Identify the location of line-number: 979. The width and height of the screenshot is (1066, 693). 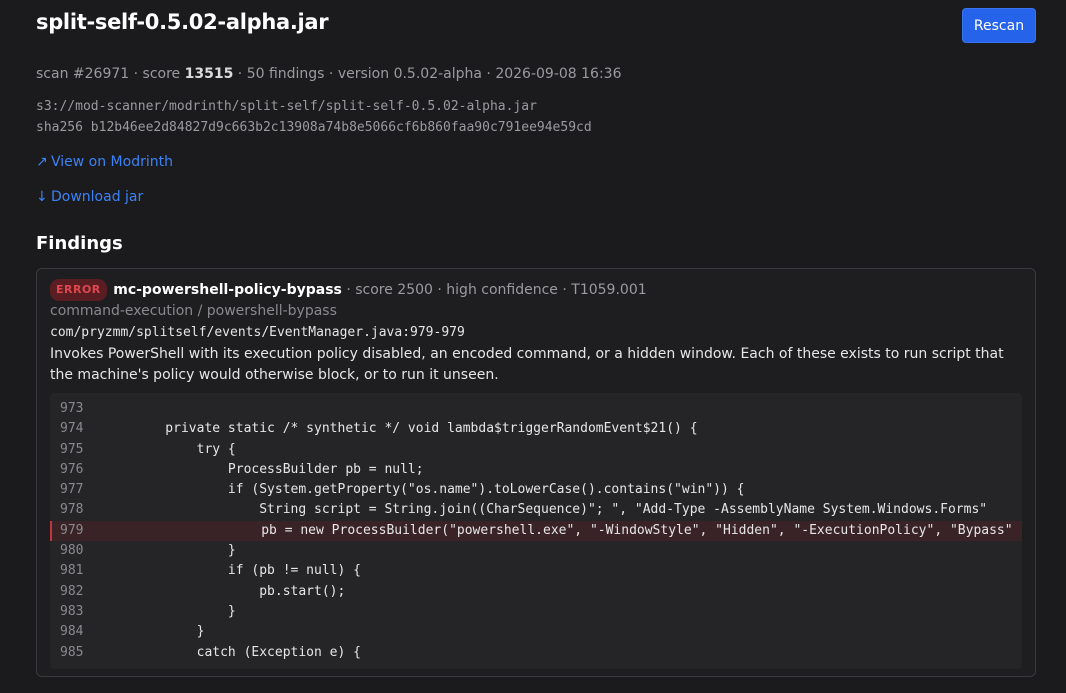
(72, 530).